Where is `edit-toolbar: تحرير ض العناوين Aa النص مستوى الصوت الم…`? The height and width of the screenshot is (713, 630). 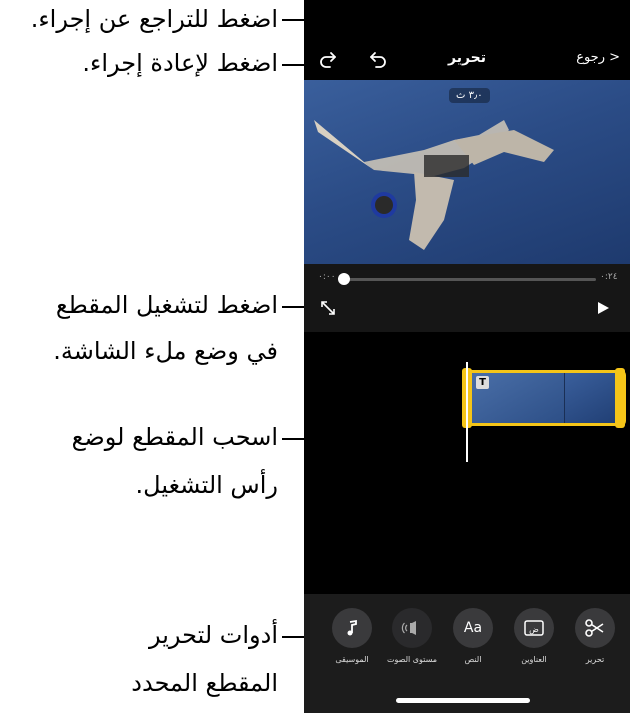
edit-toolbar: تحرير ض العناوين Aa النص مستوى الصوت الم… is located at coordinates (467, 653).